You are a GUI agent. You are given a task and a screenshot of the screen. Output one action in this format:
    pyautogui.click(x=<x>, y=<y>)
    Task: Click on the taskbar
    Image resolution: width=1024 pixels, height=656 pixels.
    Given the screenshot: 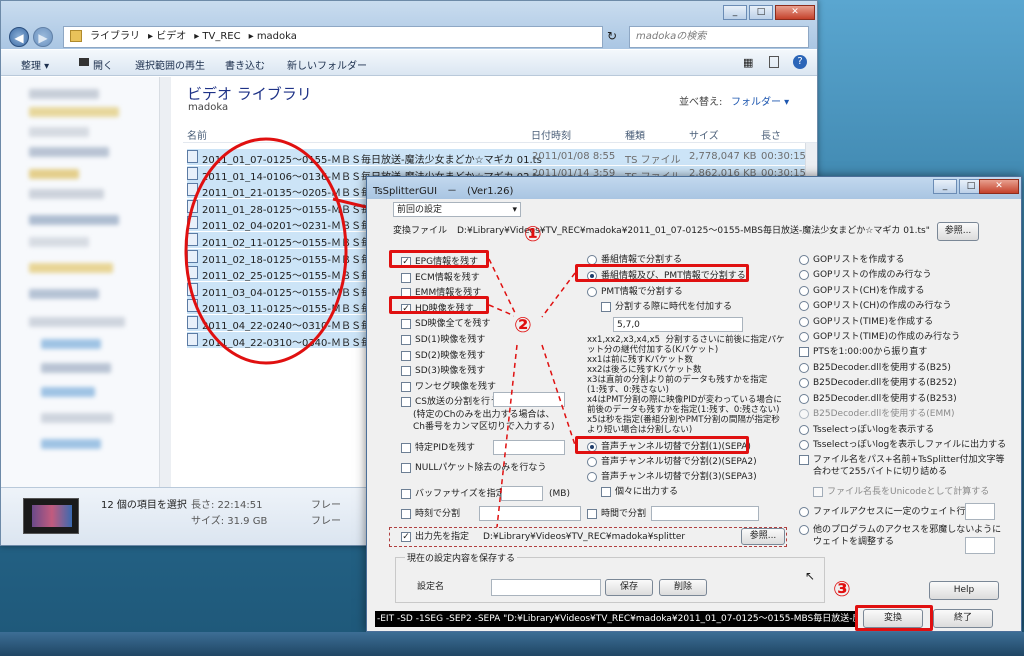 What is the action you would take?
    pyautogui.click(x=512, y=644)
    